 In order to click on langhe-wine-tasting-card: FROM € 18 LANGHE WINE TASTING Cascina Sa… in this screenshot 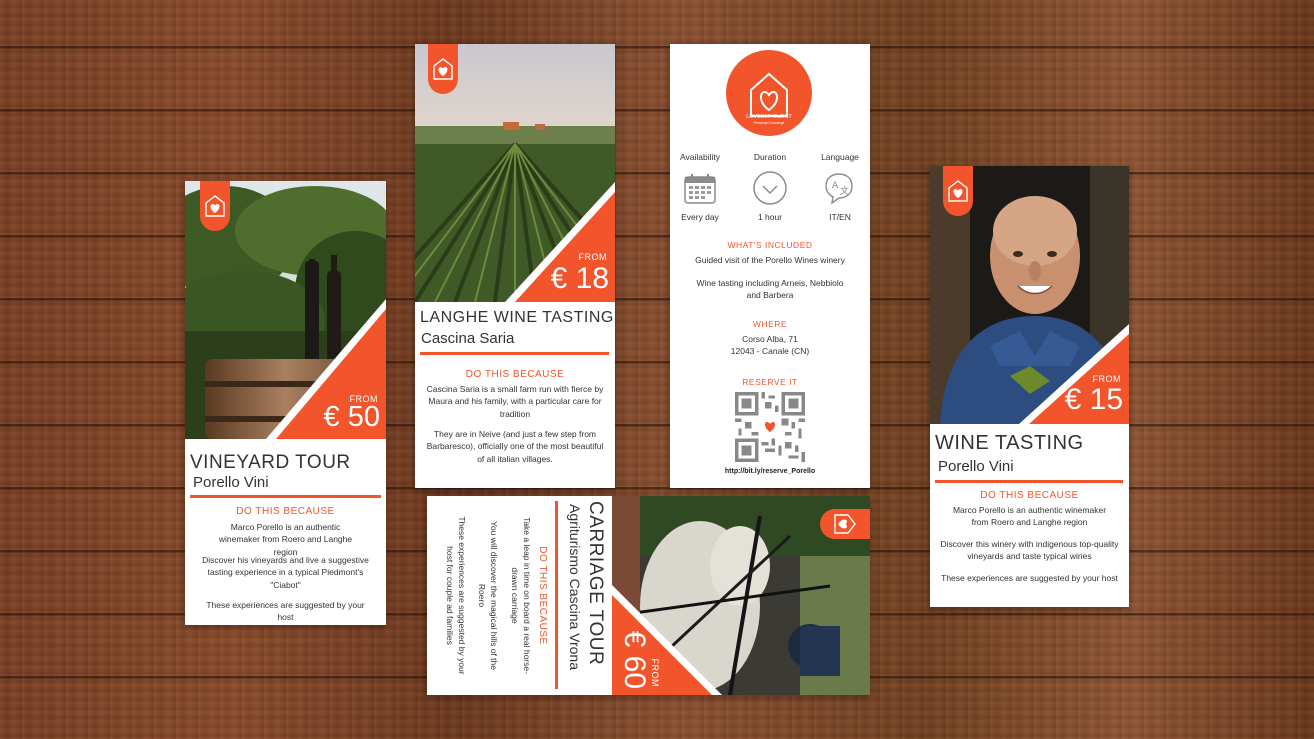, I will do `click(515, 266)`.